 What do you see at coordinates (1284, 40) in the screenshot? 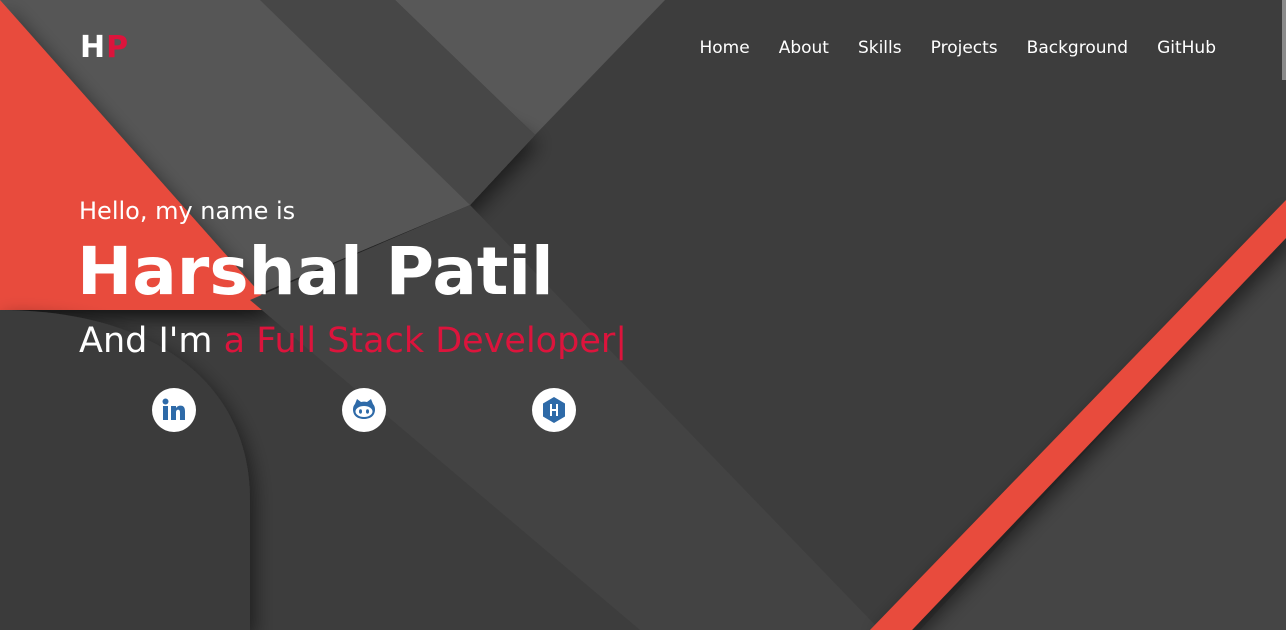
I see `scrollbar` at bounding box center [1284, 40].